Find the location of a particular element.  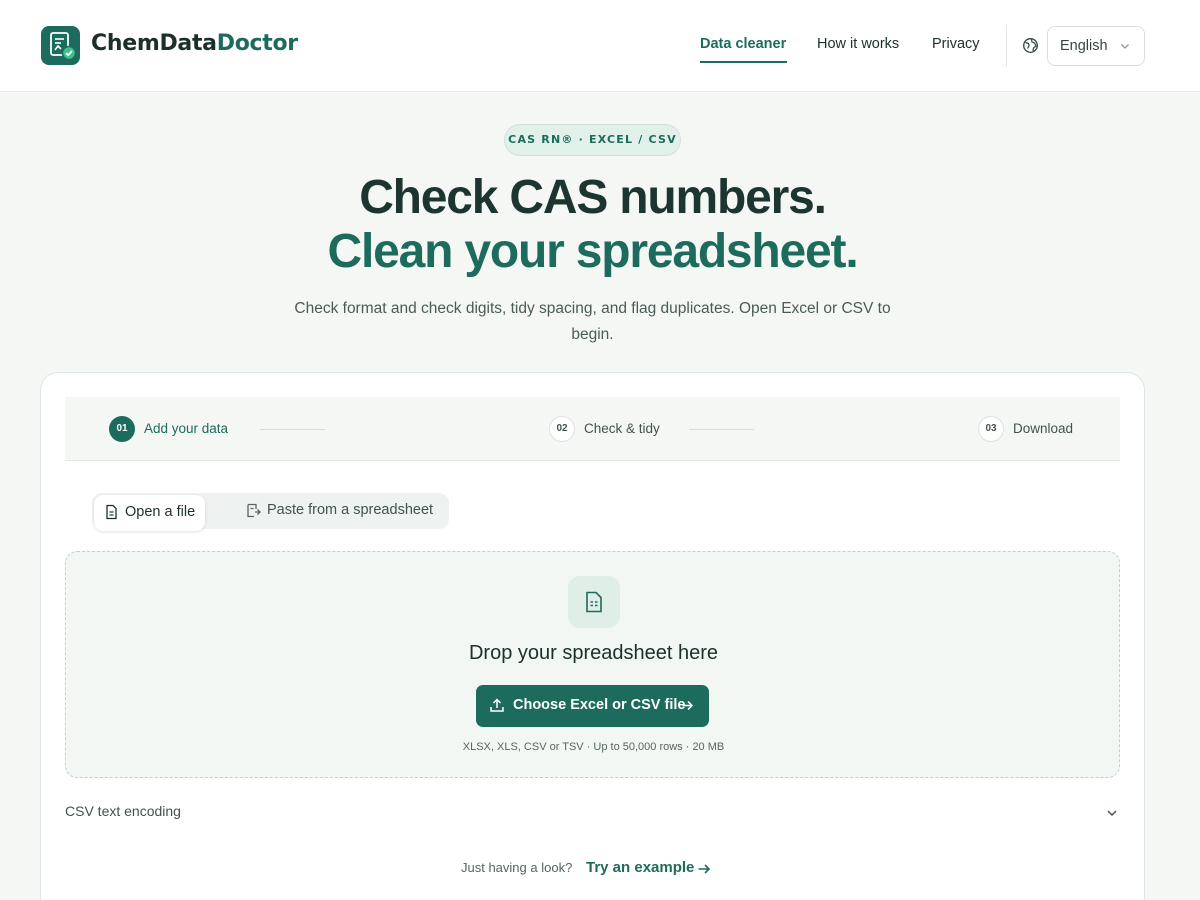

try-example-link: Try an example is located at coordinates (640, 867).